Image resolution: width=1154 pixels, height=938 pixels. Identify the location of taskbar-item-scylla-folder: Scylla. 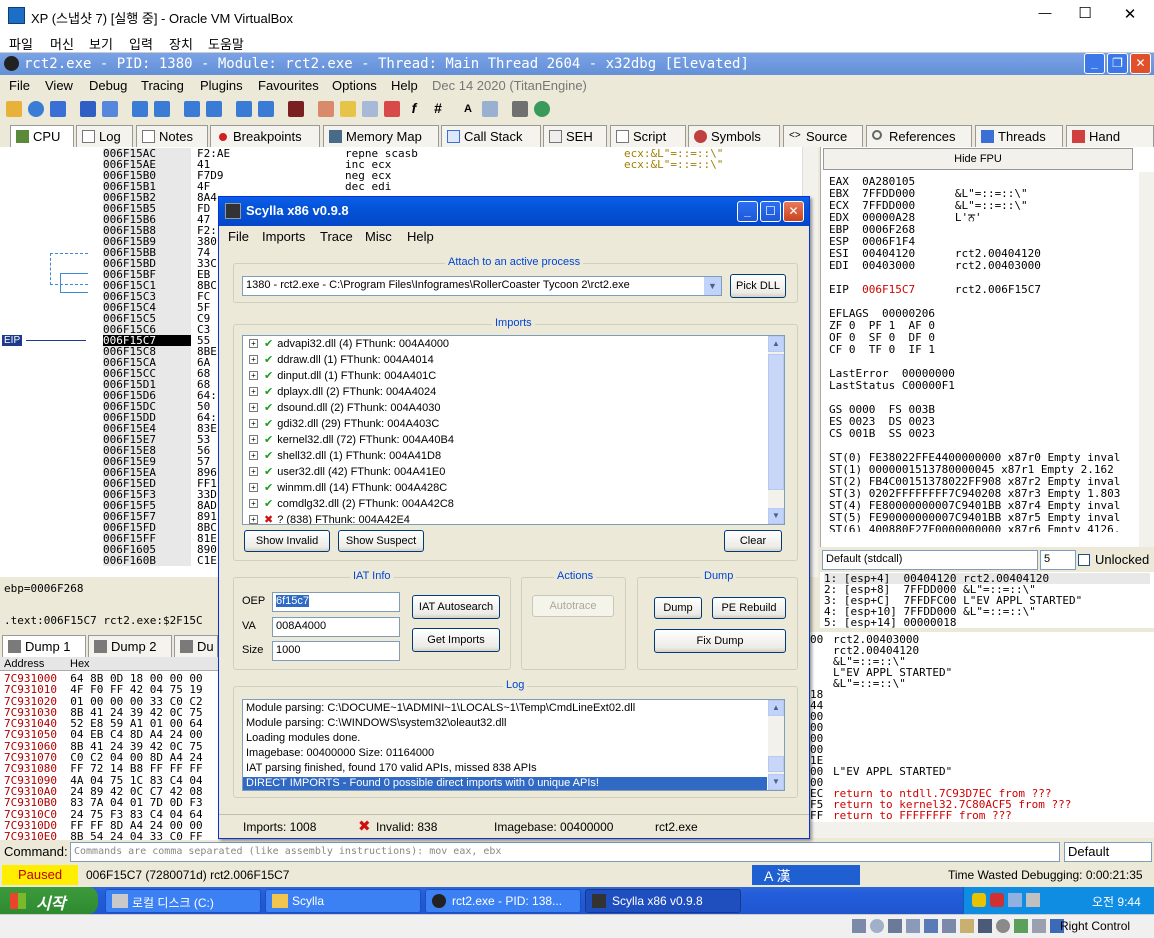
(343, 901).